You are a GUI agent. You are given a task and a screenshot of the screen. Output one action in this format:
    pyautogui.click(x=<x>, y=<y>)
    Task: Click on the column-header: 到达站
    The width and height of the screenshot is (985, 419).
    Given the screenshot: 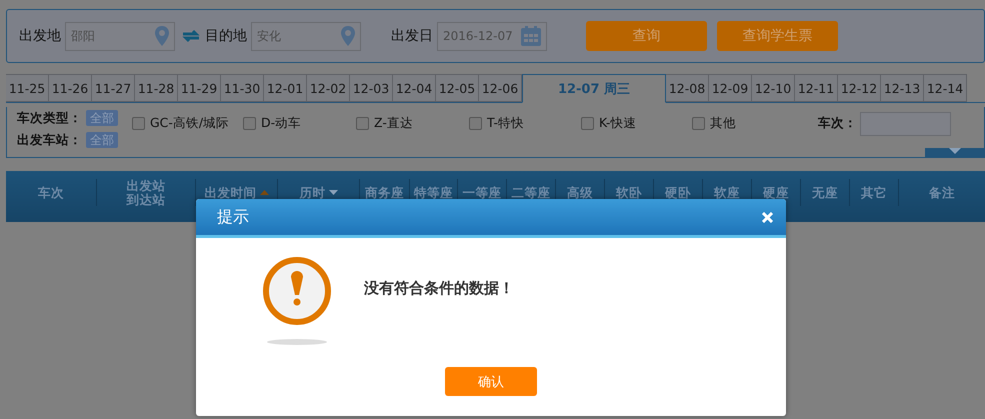 What is the action you would take?
    pyautogui.click(x=146, y=199)
    